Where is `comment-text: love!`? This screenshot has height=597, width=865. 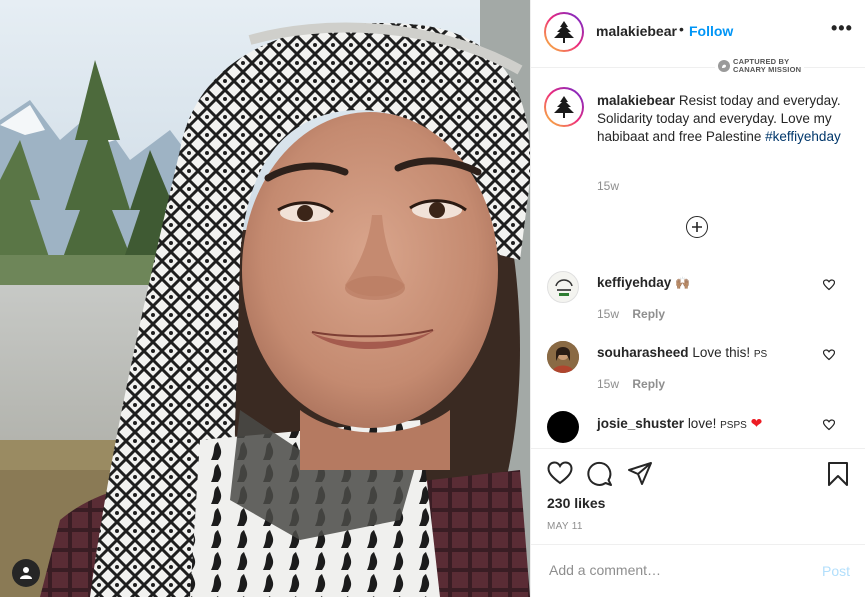
comment-text: love! is located at coordinates (702, 423).